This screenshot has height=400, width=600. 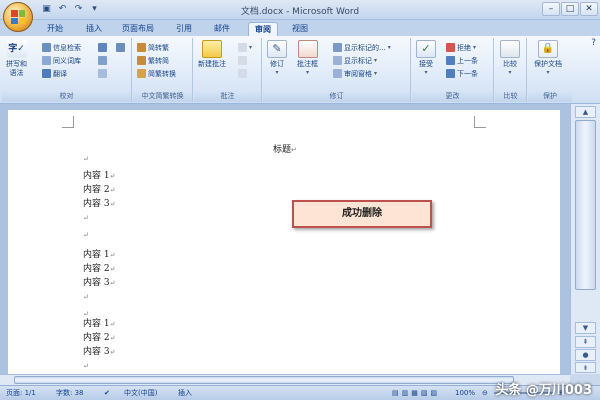 What do you see at coordinates (70, 393) in the screenshot?
I see `word-count: 字数: 38` at bounding box center [70, 393].